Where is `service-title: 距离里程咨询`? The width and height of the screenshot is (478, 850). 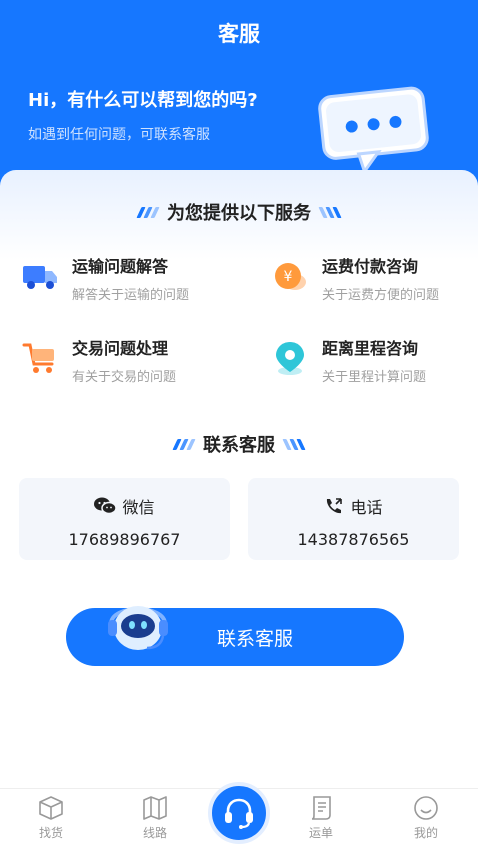 service-title: 距离里程咨询 is located at coordinates (370, 348).